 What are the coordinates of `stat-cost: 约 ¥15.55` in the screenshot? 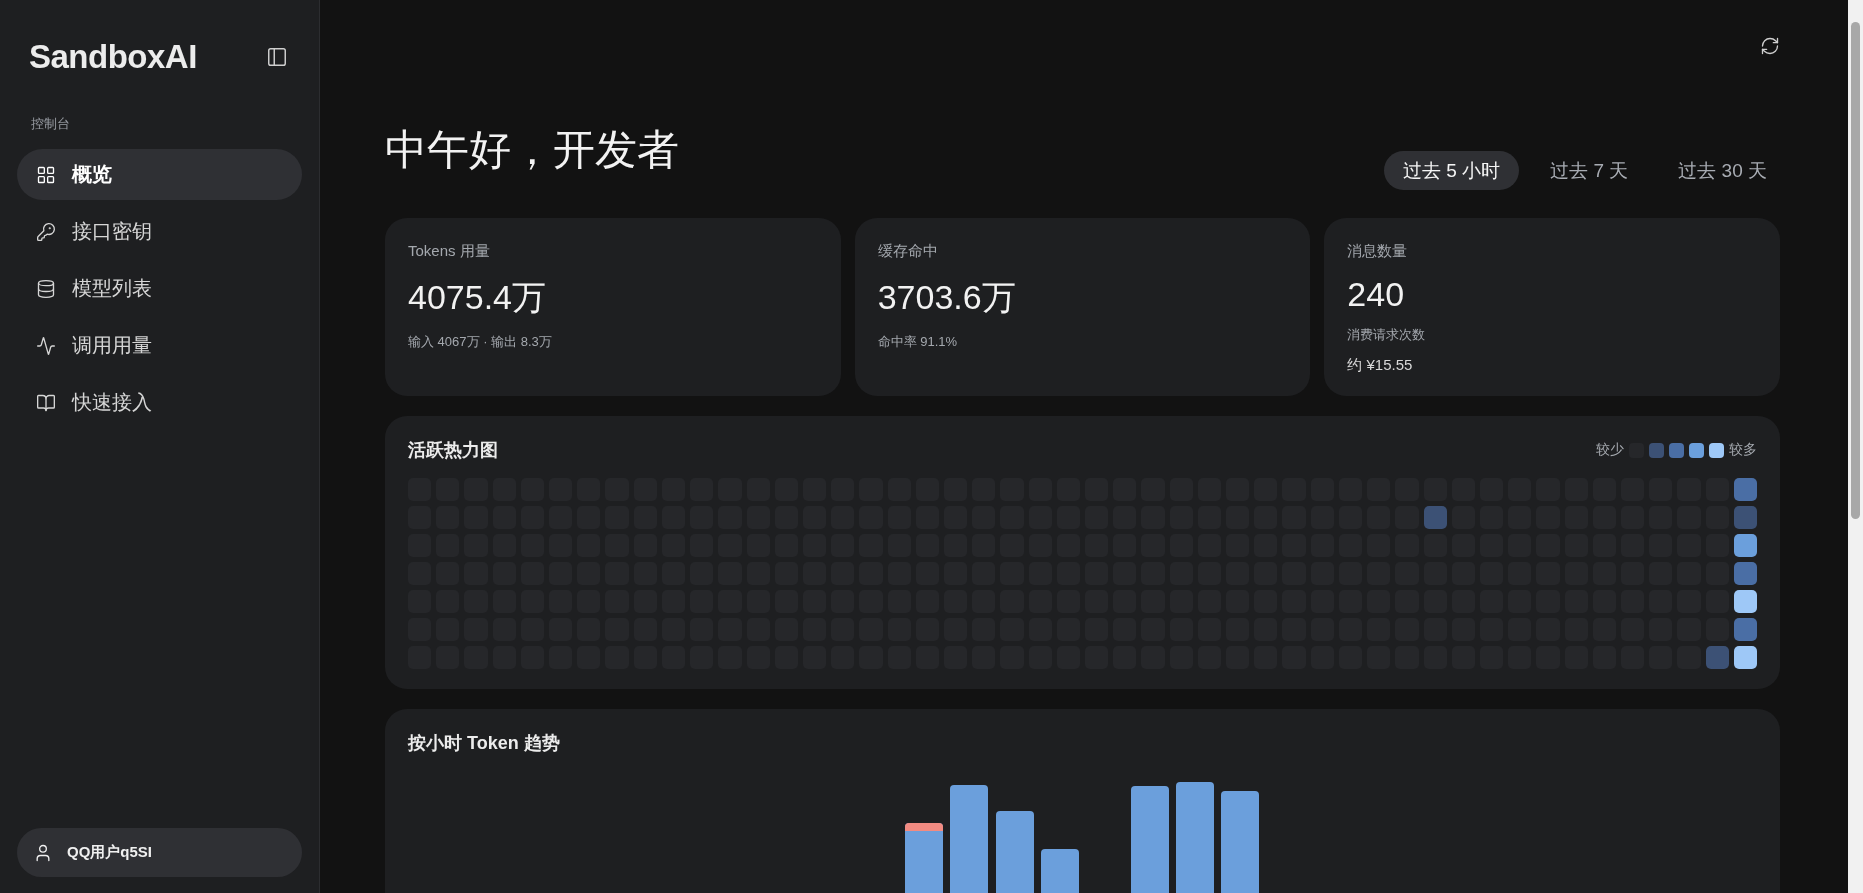 It's located at (1380, 365).